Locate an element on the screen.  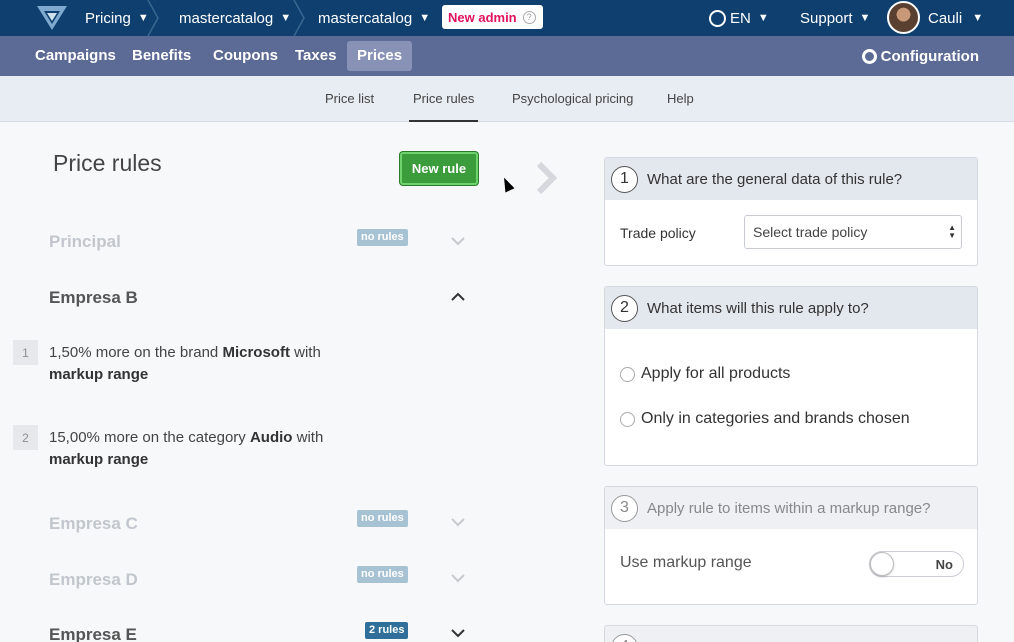
step-title: What are the general data of this rule? is located at coordinates (775, 179).